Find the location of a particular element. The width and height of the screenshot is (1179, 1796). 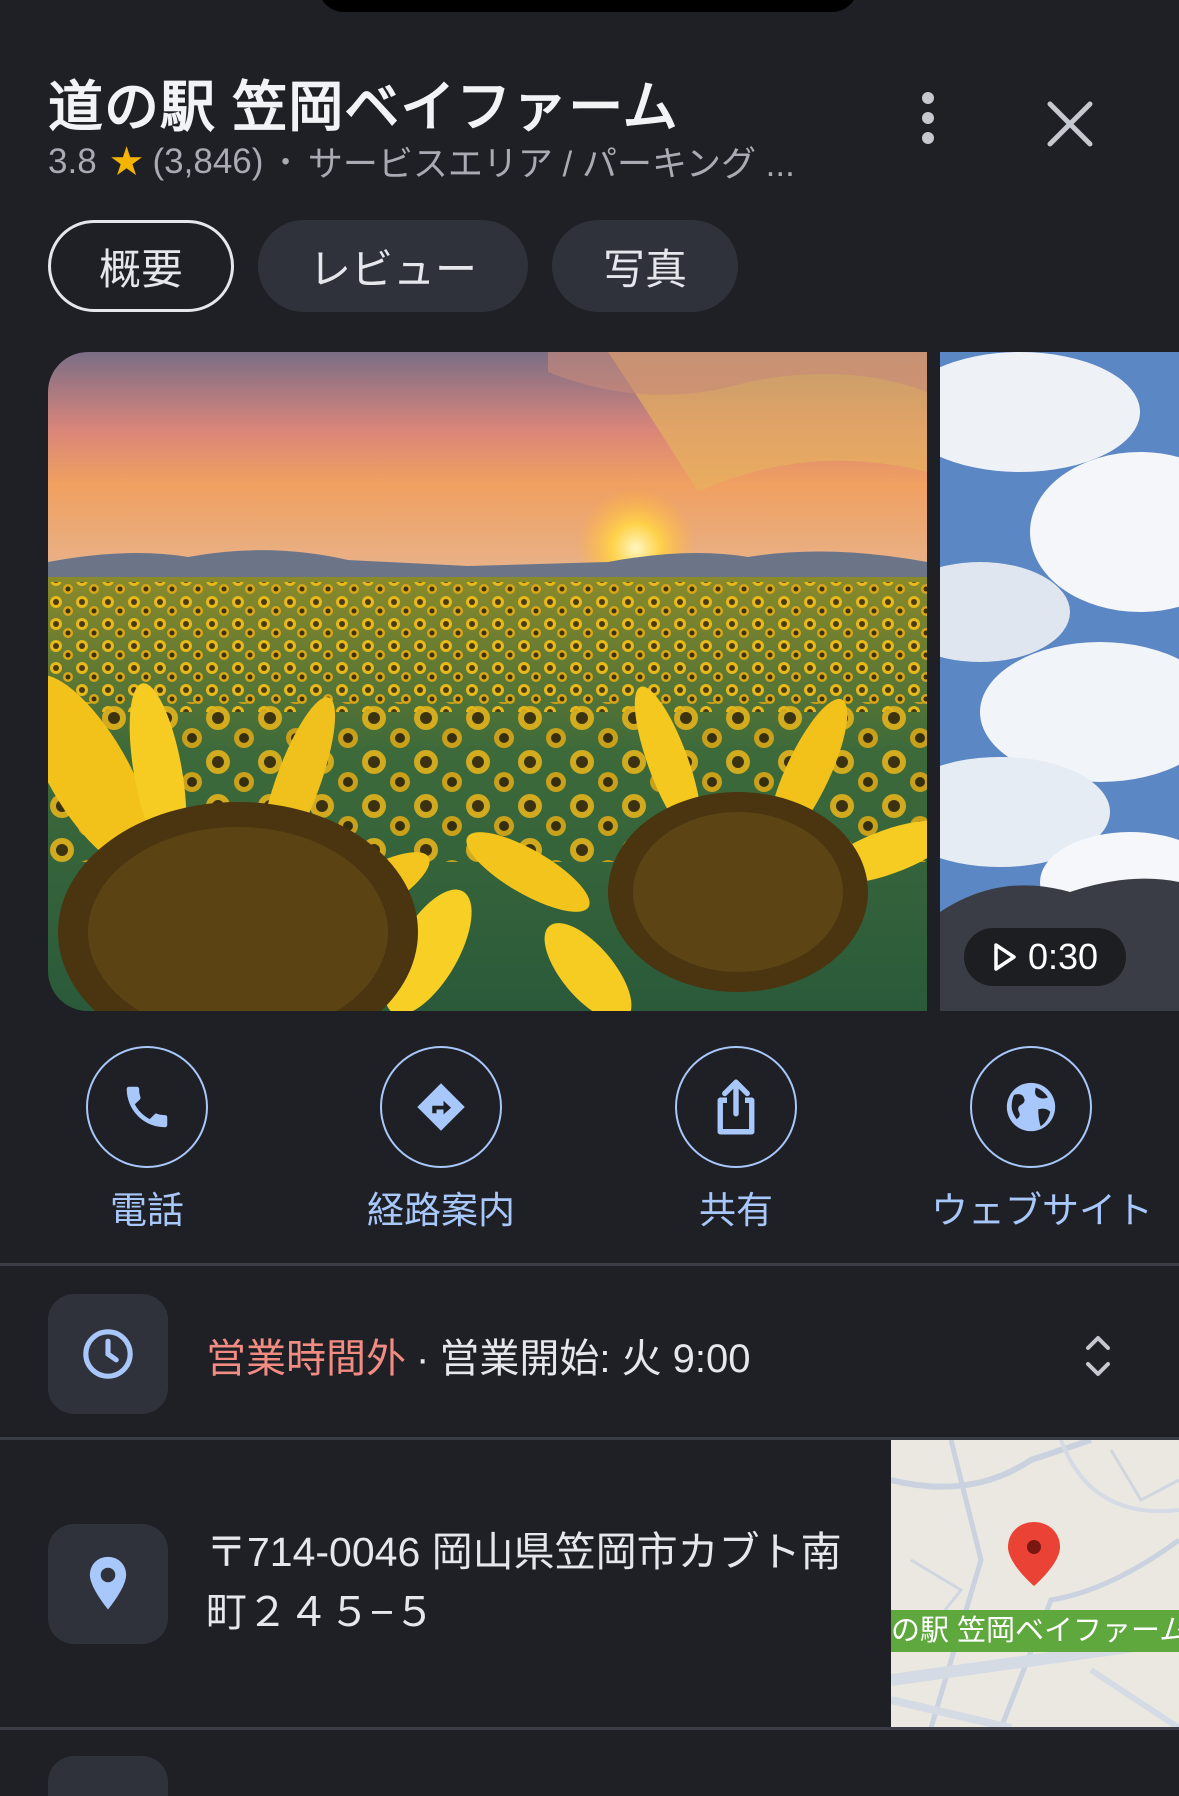

review-count: (3,846) is located at coordinates (208, 162).